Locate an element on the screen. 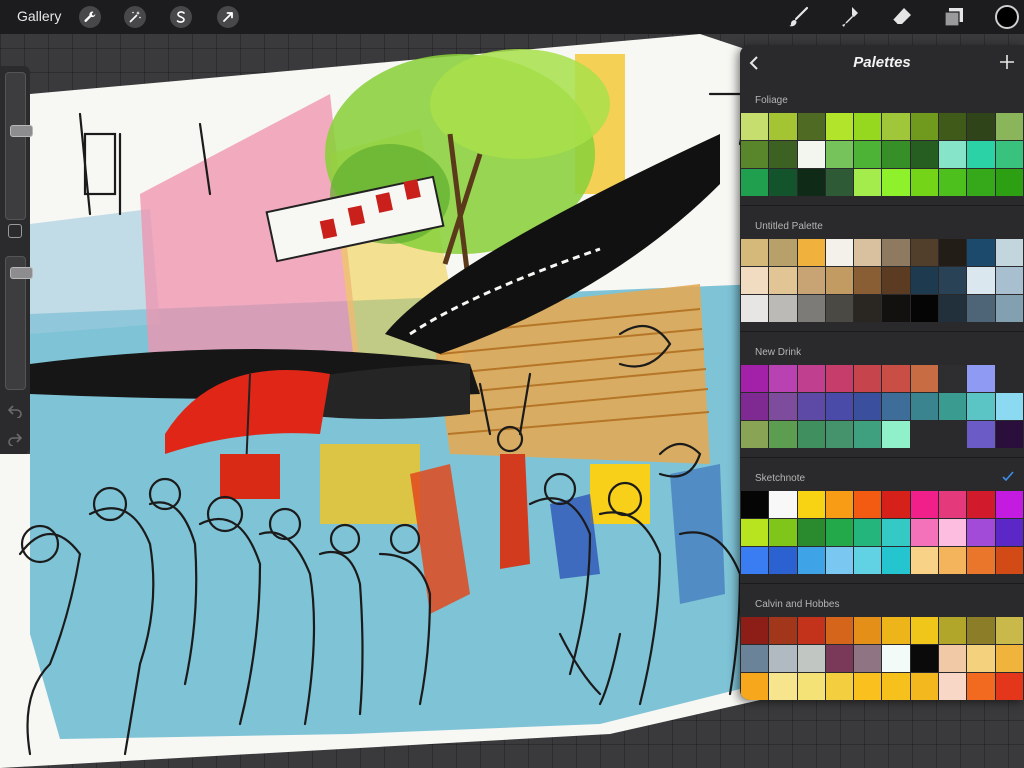 The height and width of the screenshot is (768, 1024). undo-icon is located at coordinates (15, 411).